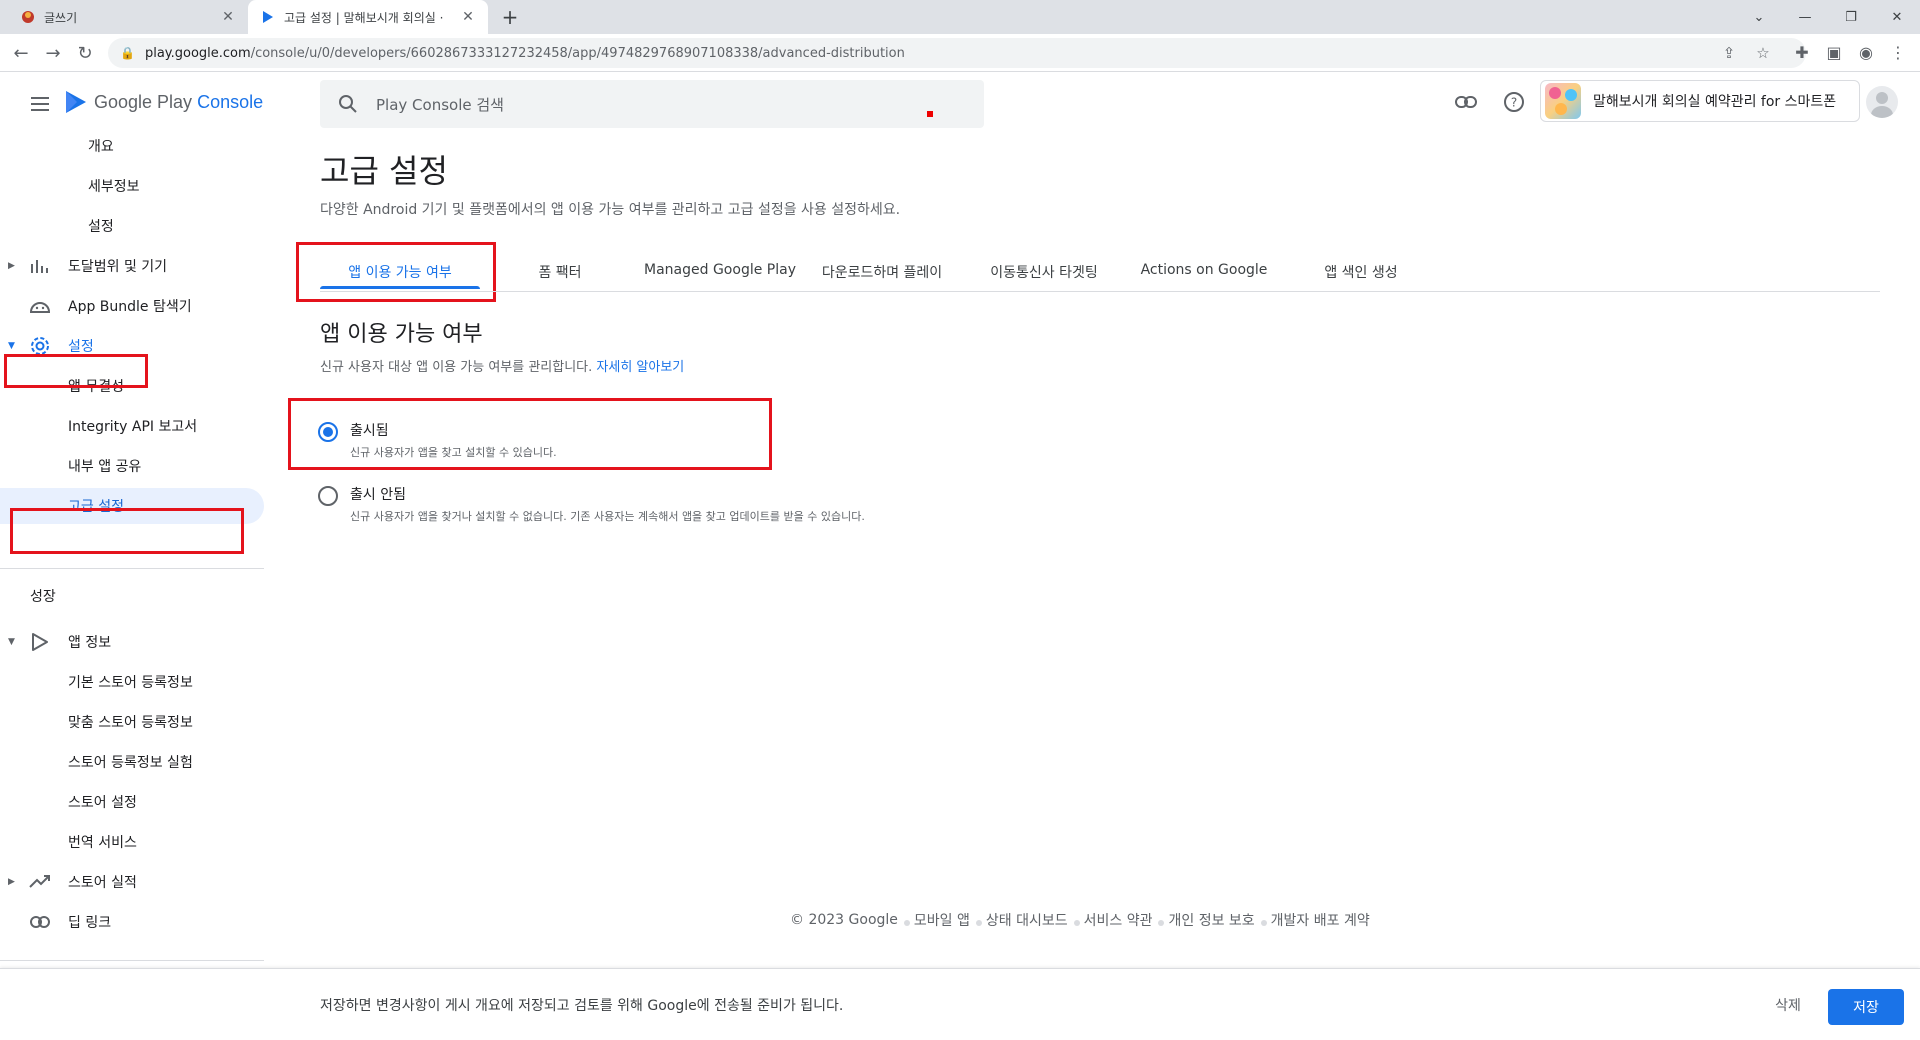 Image resolution: width=1920 pixels, height=1040 pixels. Describe the element at coordinates (400, 287) in the screenshot. I see `active-tab-indicator` at that location.